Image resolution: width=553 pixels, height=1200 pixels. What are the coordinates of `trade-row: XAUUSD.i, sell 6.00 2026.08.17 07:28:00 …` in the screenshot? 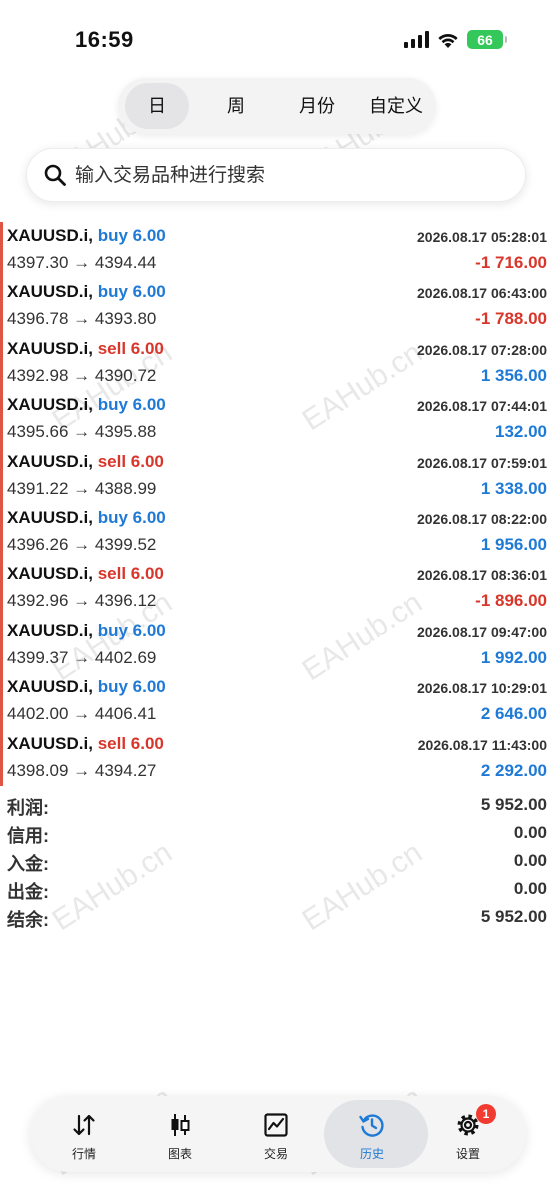 It's located at (276, 363).